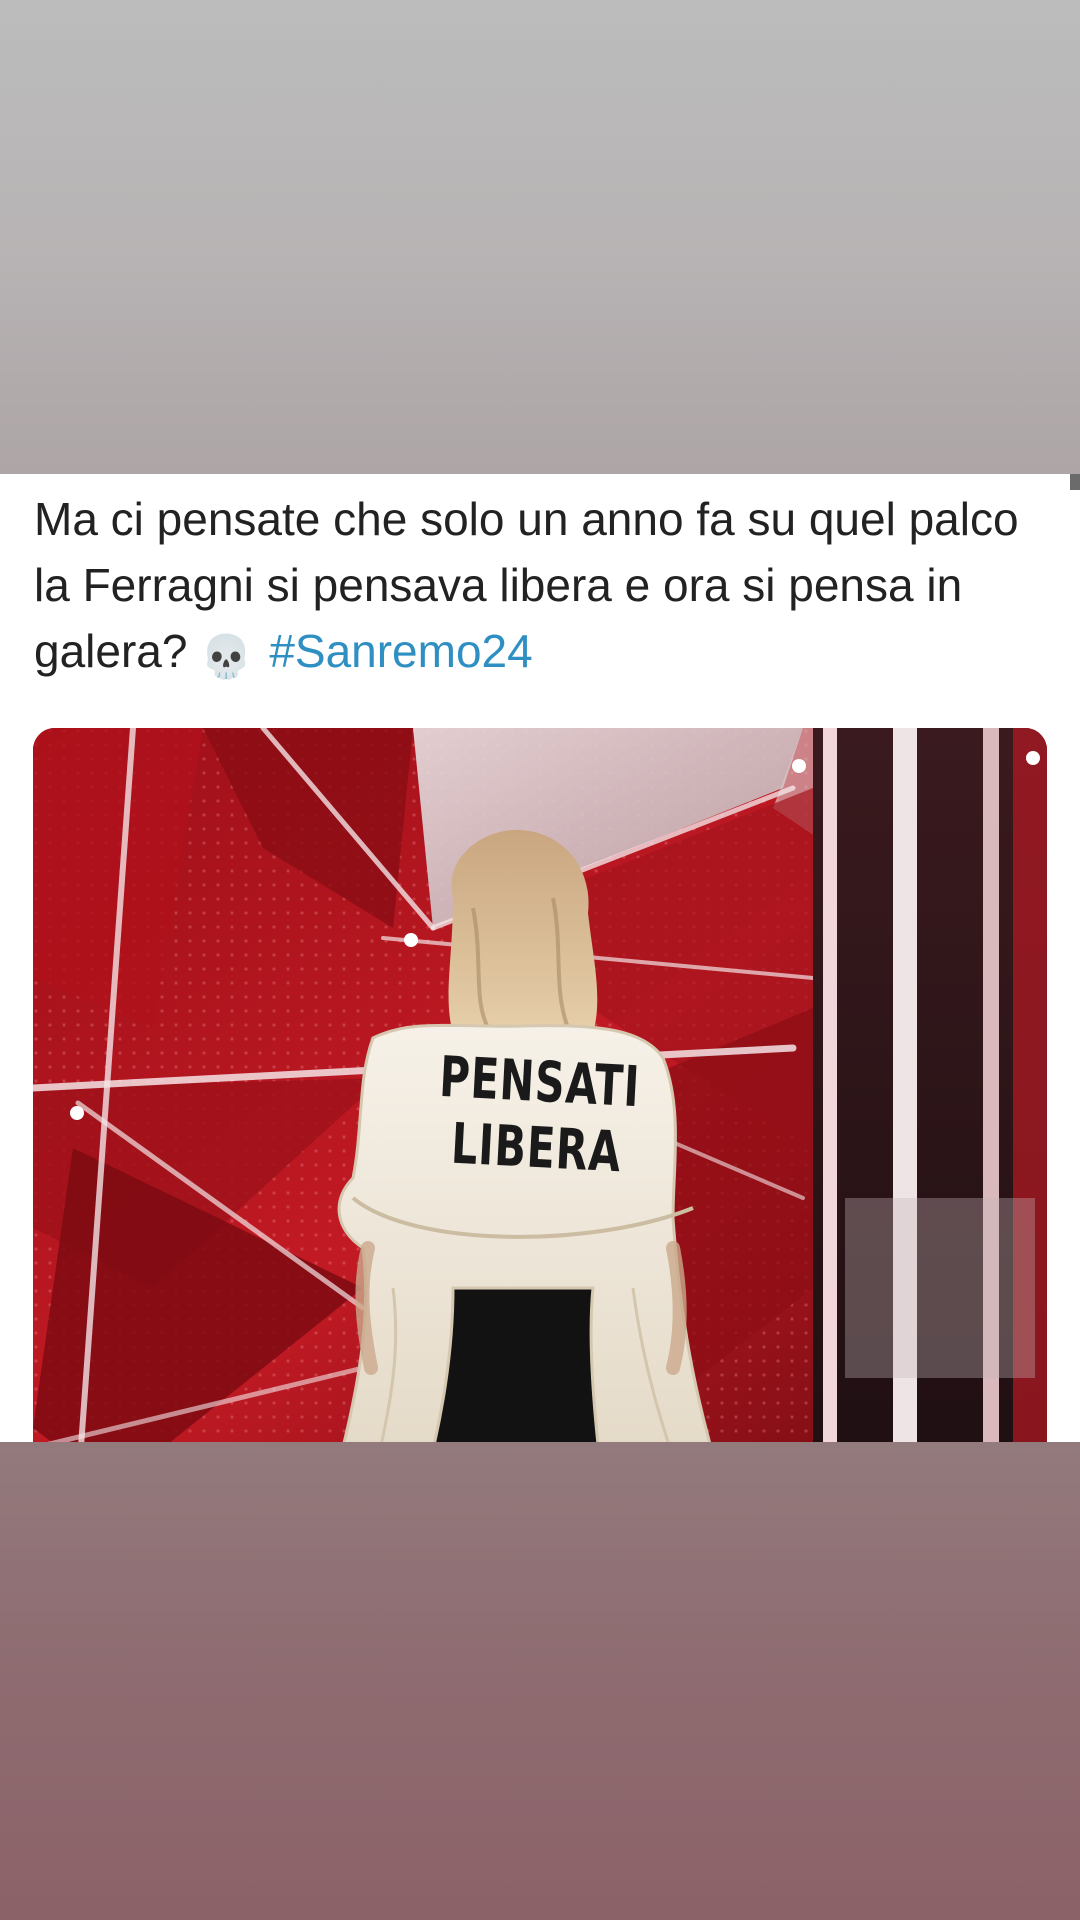 This screenshot has width=1080, height=1920. Describe the element at coordinates (400, 651) in the screenshot. I see `hashtag-link: #Sanremo24` at that location.